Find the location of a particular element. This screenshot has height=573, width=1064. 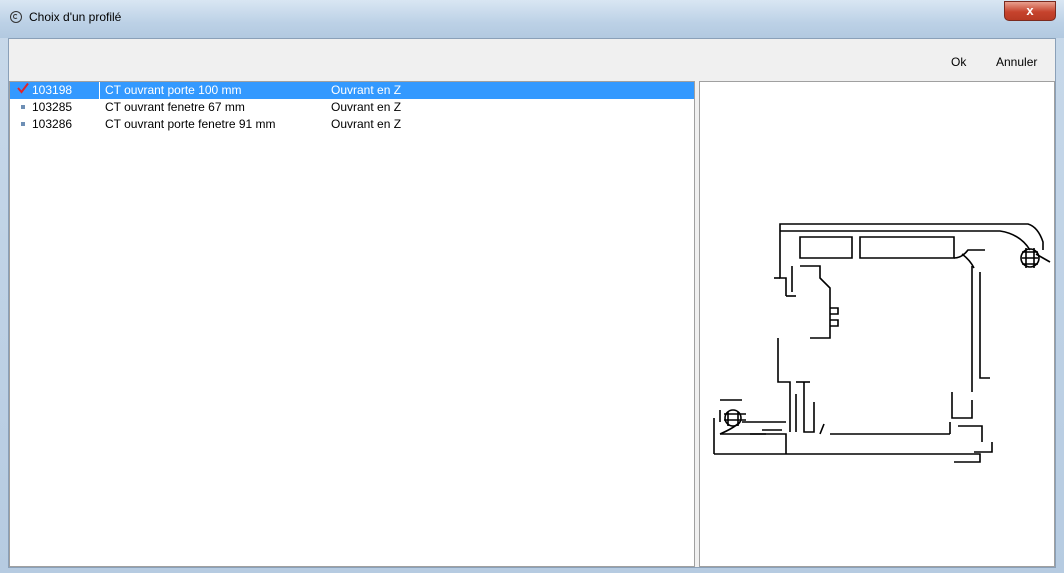

app-icon is located at coordinates (16, 17).